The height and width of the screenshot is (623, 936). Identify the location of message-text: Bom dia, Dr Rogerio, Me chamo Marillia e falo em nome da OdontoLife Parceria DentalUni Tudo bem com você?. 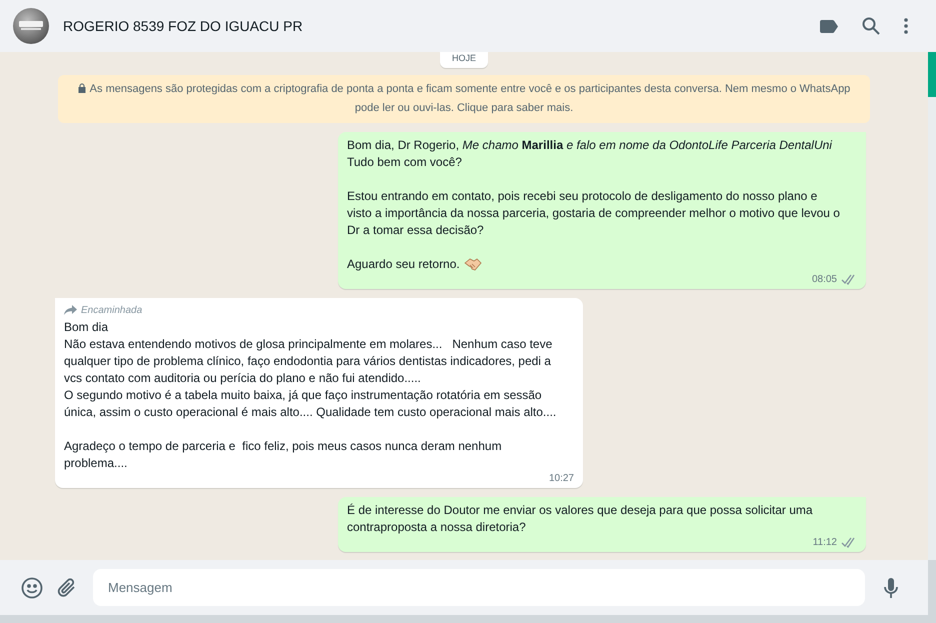
(589, 153).